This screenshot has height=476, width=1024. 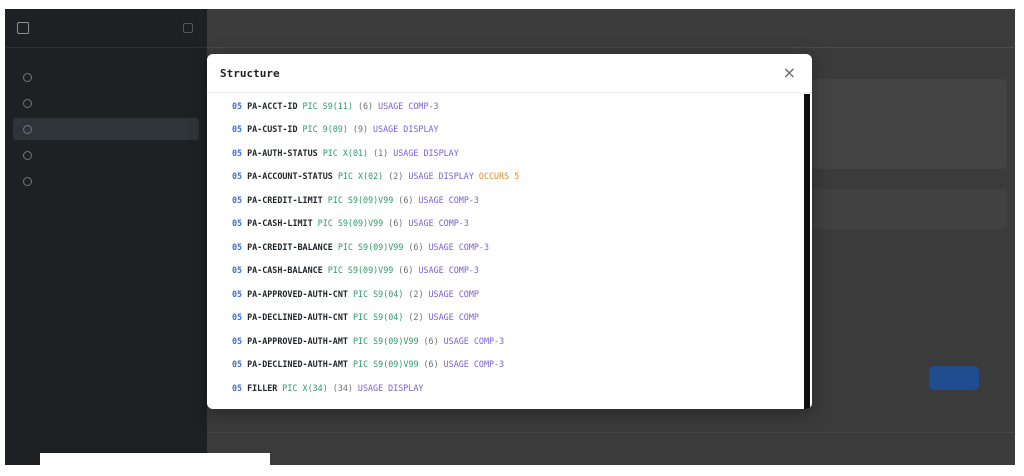 I want to click on close-icon: ×, so click(x=789, y=73).